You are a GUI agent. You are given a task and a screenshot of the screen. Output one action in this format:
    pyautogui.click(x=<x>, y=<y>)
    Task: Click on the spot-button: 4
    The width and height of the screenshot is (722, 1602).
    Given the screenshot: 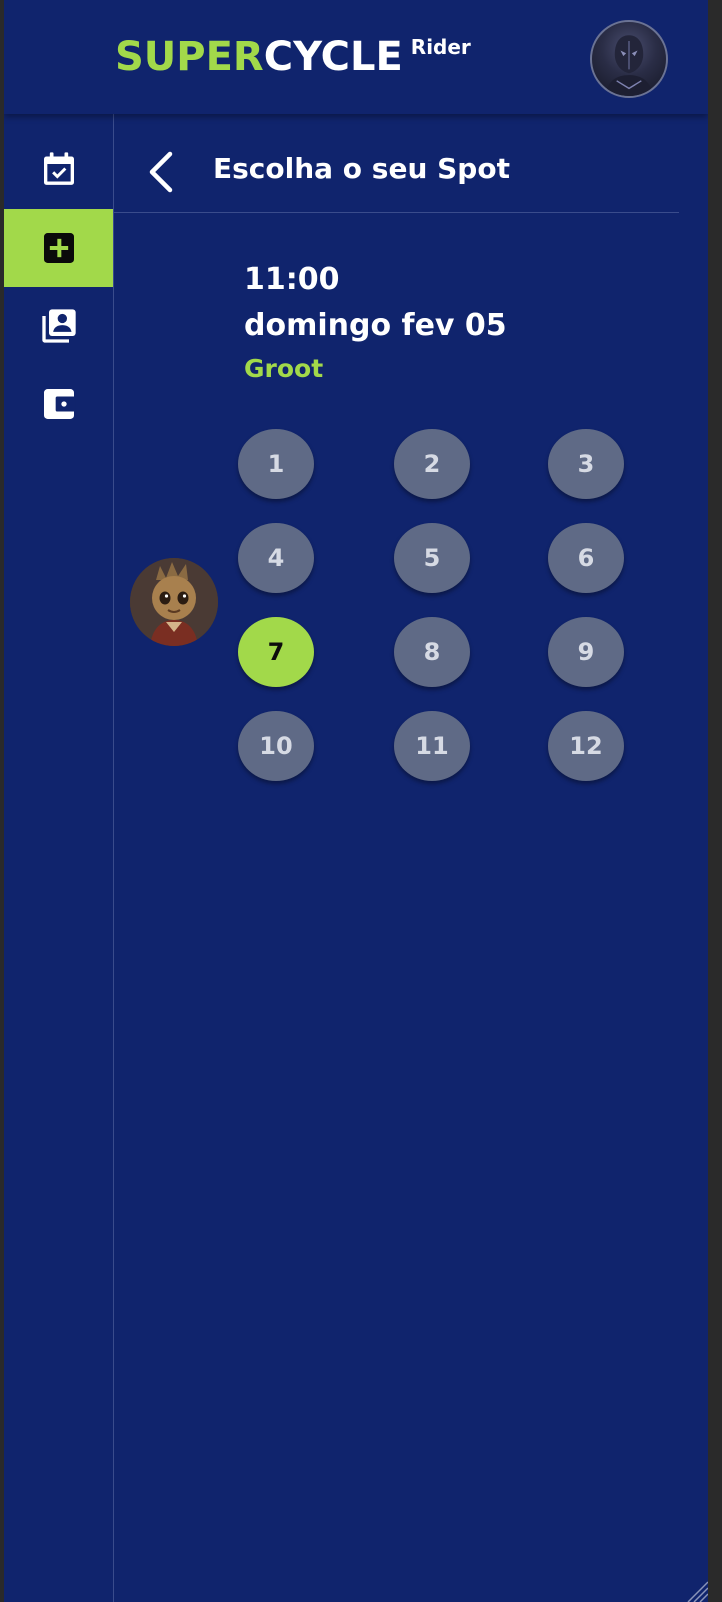 What is the action you would take?
    pyautogui.click(x=276, y=558)
    